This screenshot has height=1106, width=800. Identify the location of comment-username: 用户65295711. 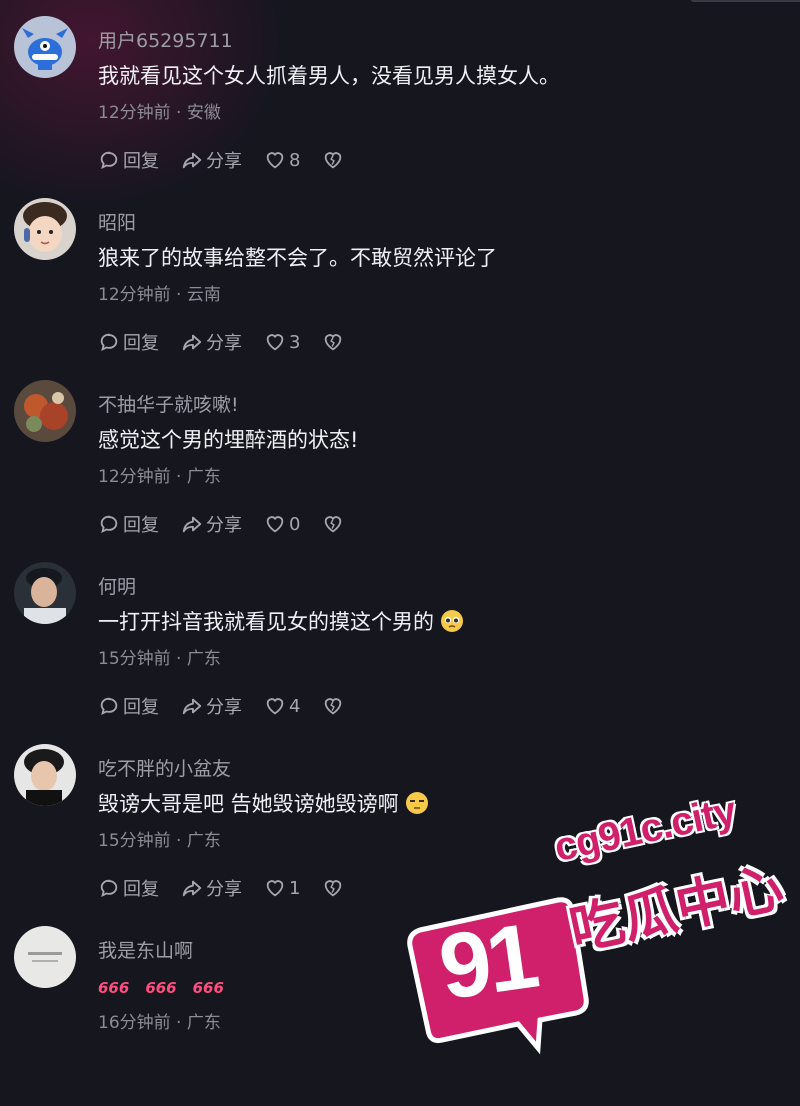
(165, 39).